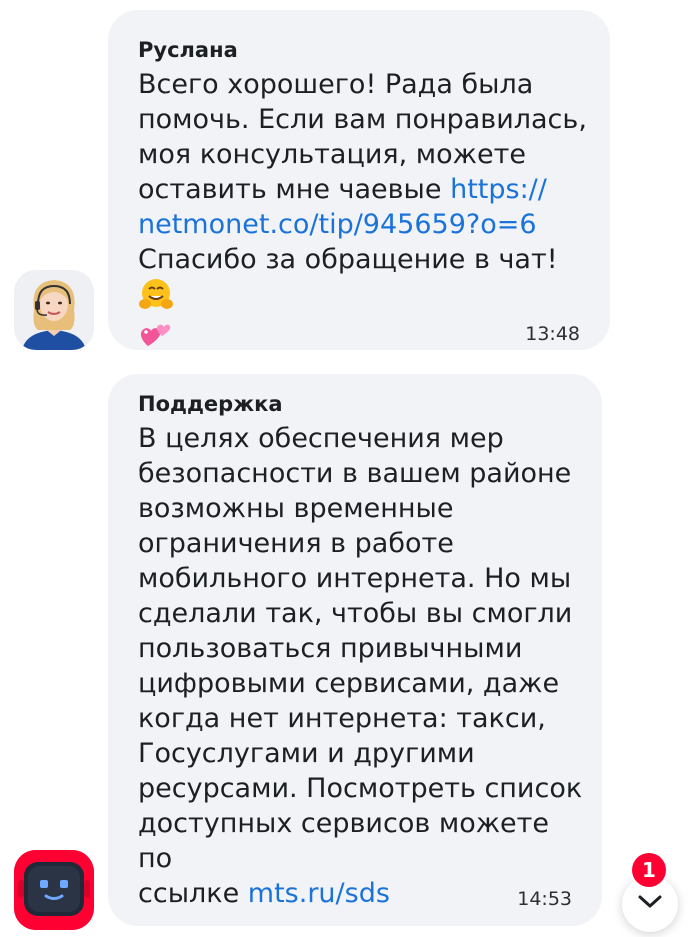 The image size is (700, 937). Describe the element at coordinates (360, 788) in the screenshot. I see `message-line: ресурсами. Посмотреть список` at that location.